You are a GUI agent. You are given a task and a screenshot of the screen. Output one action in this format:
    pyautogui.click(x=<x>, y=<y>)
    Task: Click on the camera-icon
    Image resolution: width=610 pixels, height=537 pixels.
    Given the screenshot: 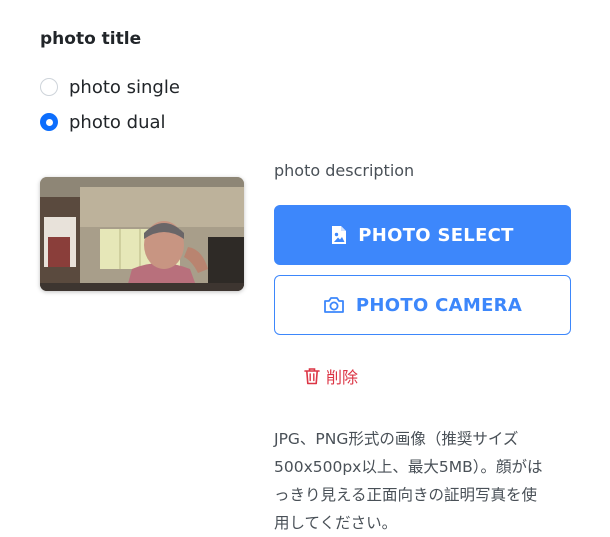 What is the action you would take?
    pyautogui.click(x=334, y=305)
    